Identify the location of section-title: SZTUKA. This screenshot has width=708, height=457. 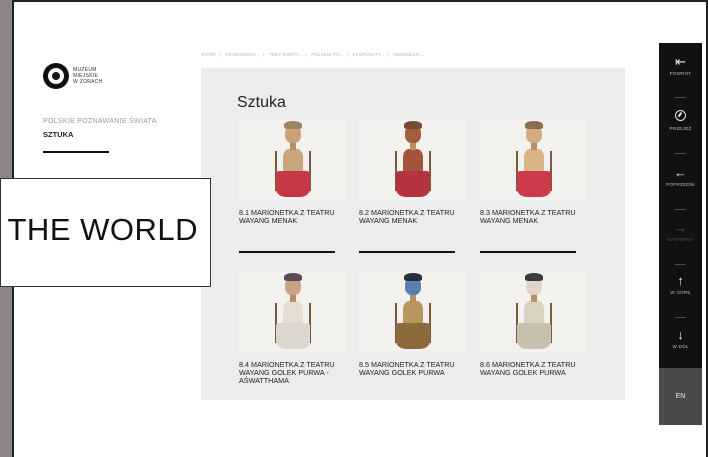
(58, 134).